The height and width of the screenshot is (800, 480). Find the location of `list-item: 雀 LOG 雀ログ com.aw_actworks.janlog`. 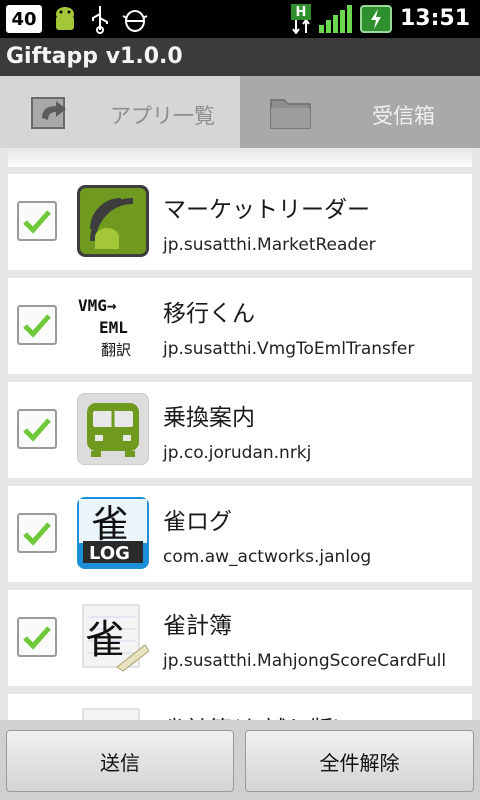

list-item: 雀 LOG 雀ログ com.aw_actworks.janlog is located at coordinates (240, 534).